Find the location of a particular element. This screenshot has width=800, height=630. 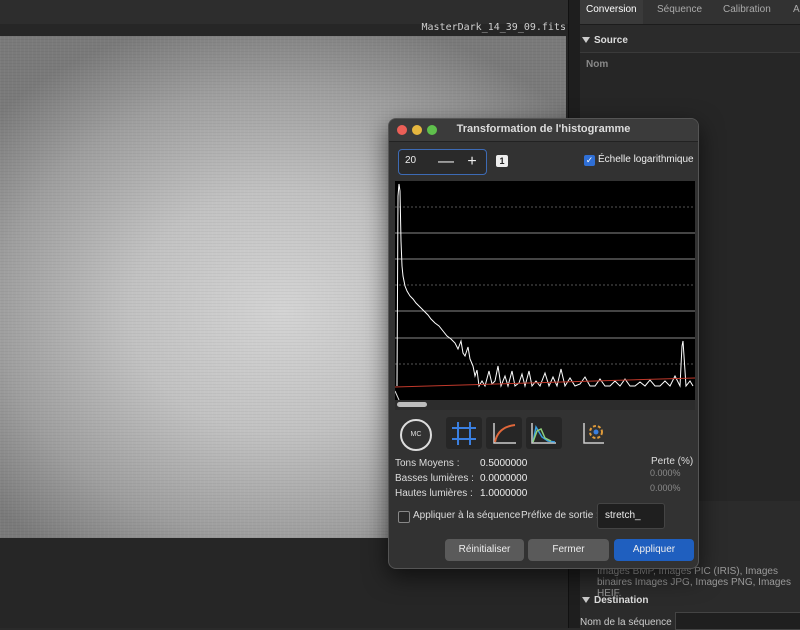

loss-percent-header: Perte (%) is located at coordinates (672, 461).